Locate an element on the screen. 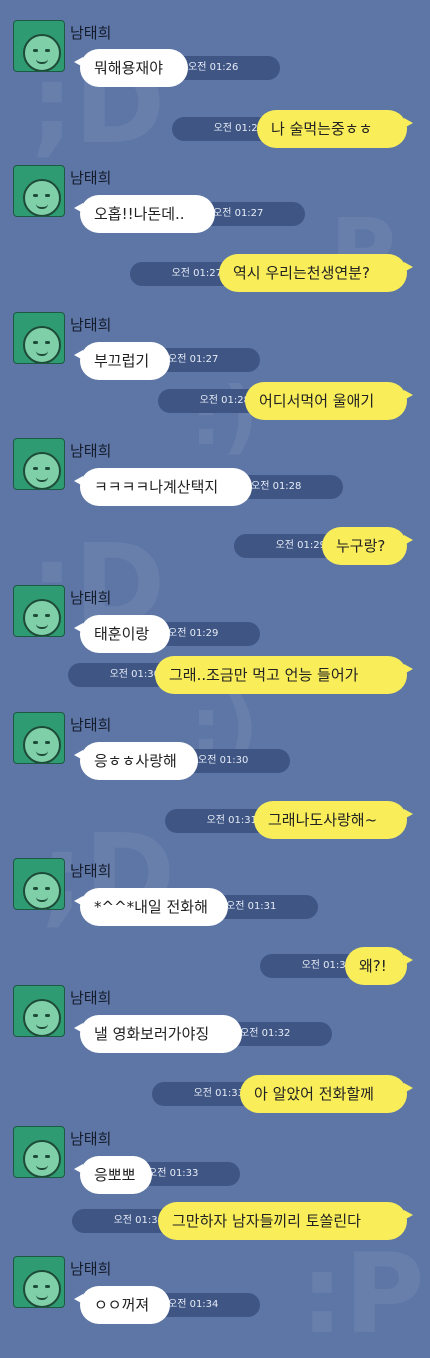 This screenshot has width=430, height=1358. watermark: :) is located at coordinates (224, 416).